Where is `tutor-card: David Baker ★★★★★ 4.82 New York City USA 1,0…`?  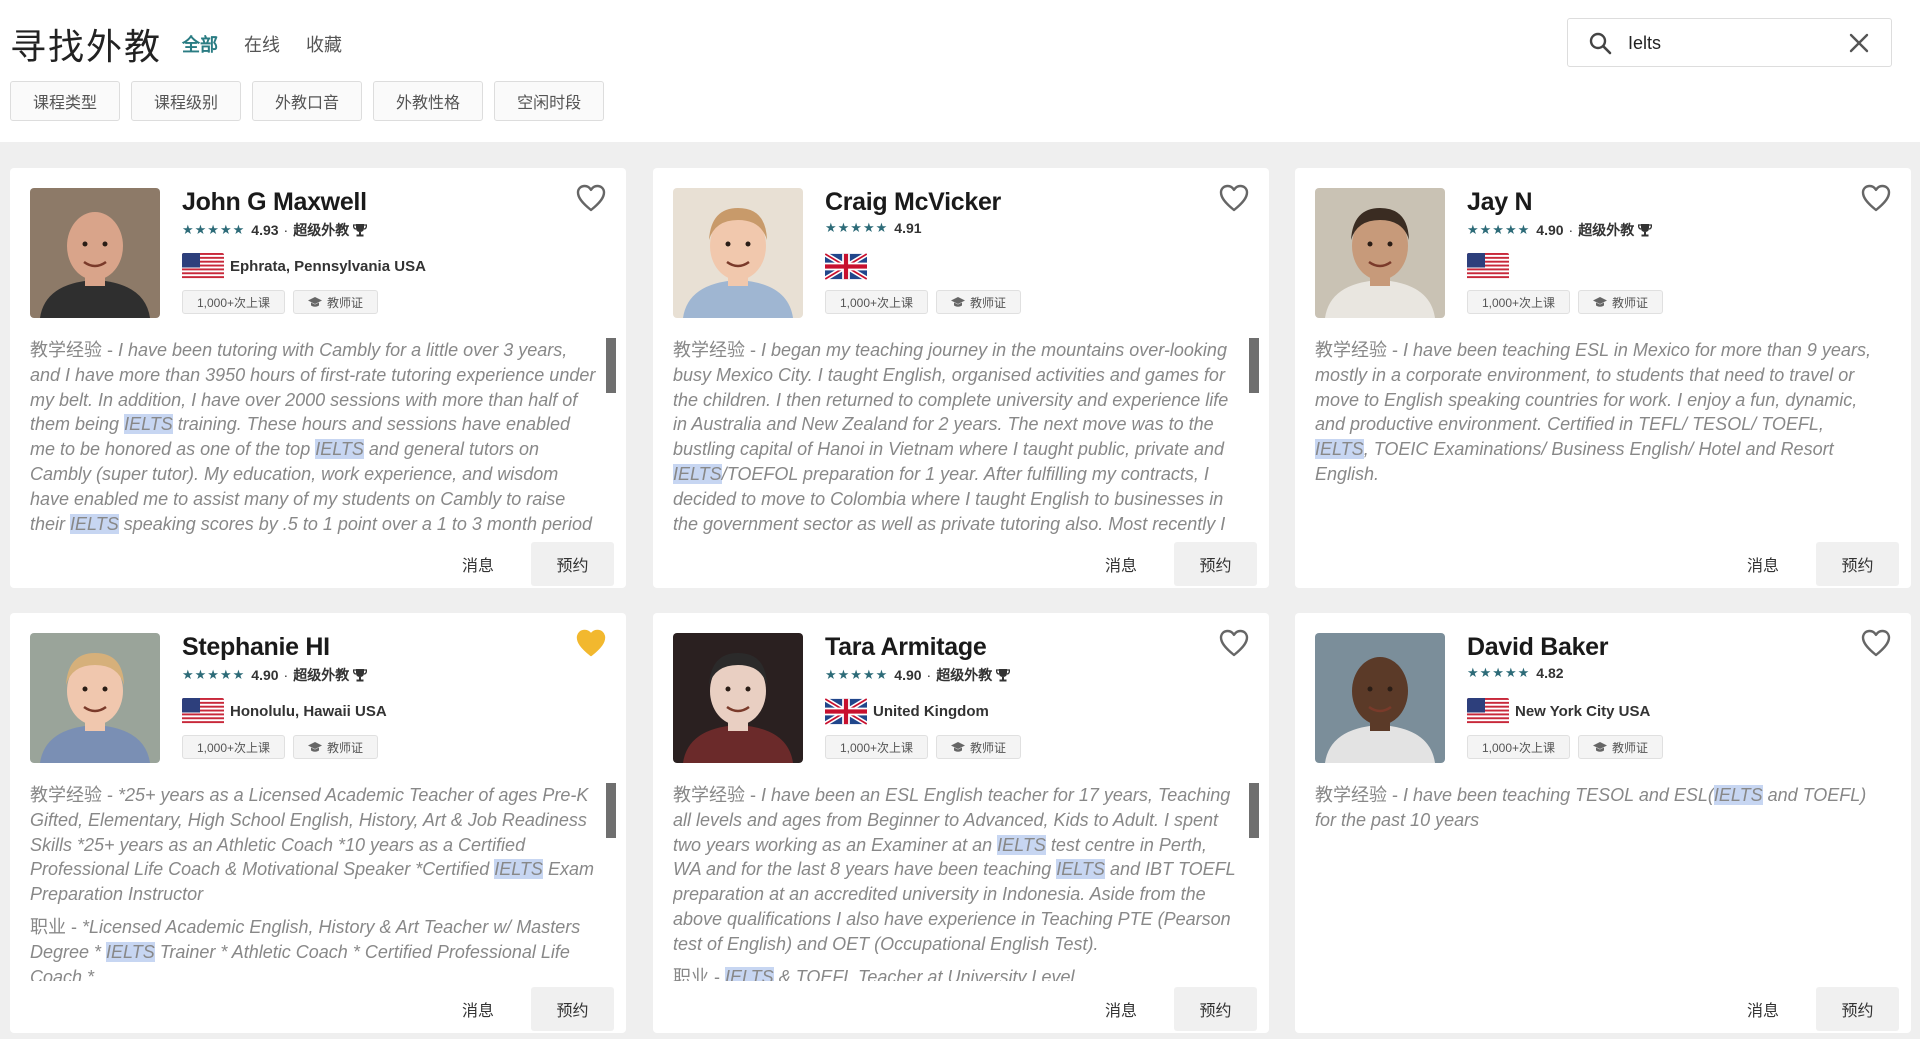
tutor-card: David Baker ★★★★★ 4.82 New York City USA 1,0… is located at coordinates (1603, 823).